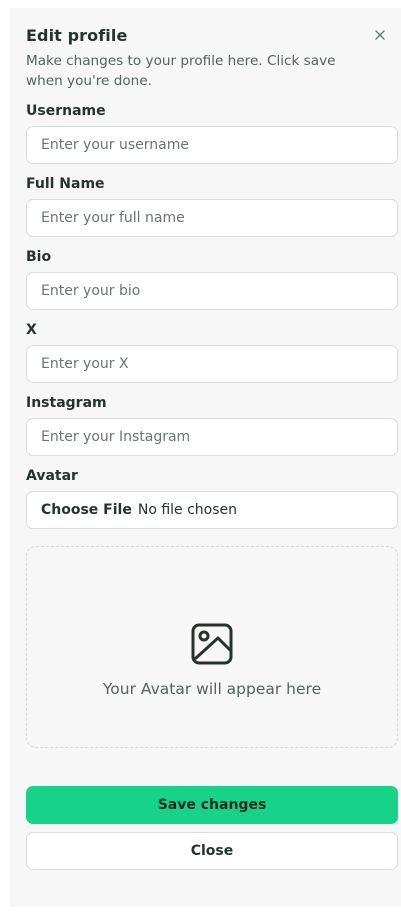 Image resolution: width=401 pixels, height=915 pixels. What do you see at coordinates (39, 257) in the screenshot?
I see `bio-label: Bio` at bounding box center [39, 257].